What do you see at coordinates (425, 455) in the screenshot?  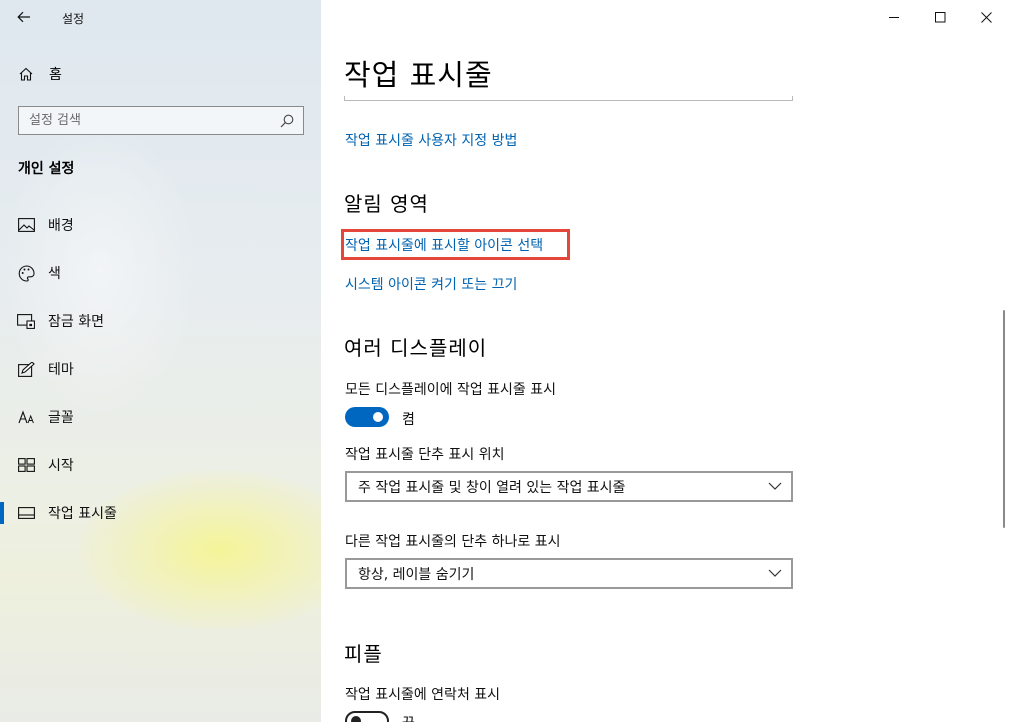 I see `buttons-position-label: 작업 표시줄 단추 표시 위치` at bounding box center [425, 455].